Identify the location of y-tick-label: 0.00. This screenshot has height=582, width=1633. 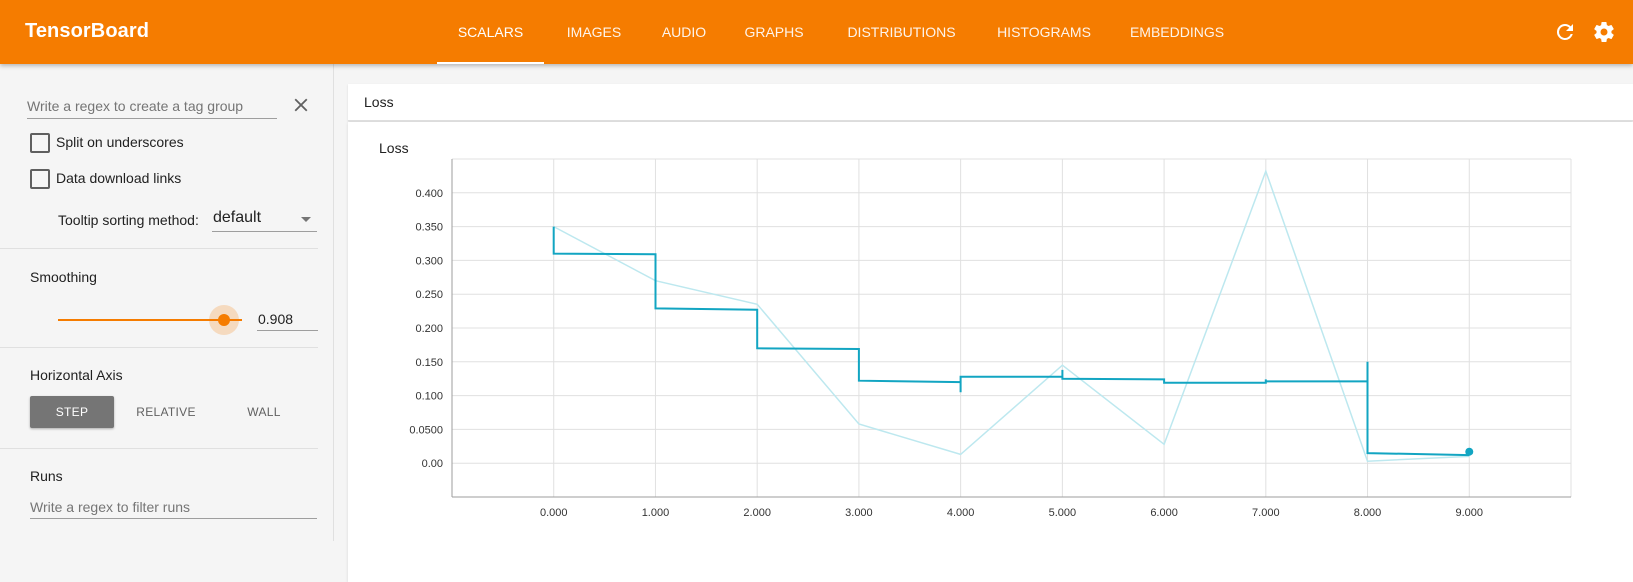
(432, 464).